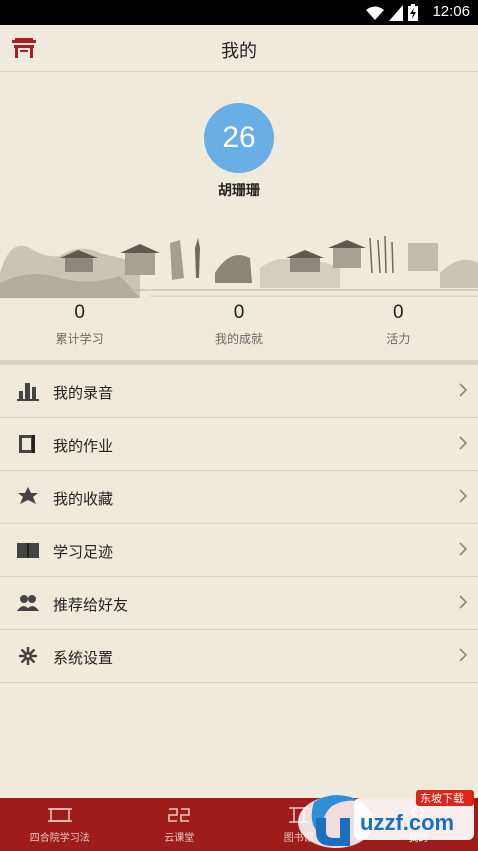 Image resolution: width=478 pixels, height=851 pixels. What do you see at coordinates (83, 658) in the screenshot?
I see `menu-label: 系统设置` at bounding box center [83, 658].